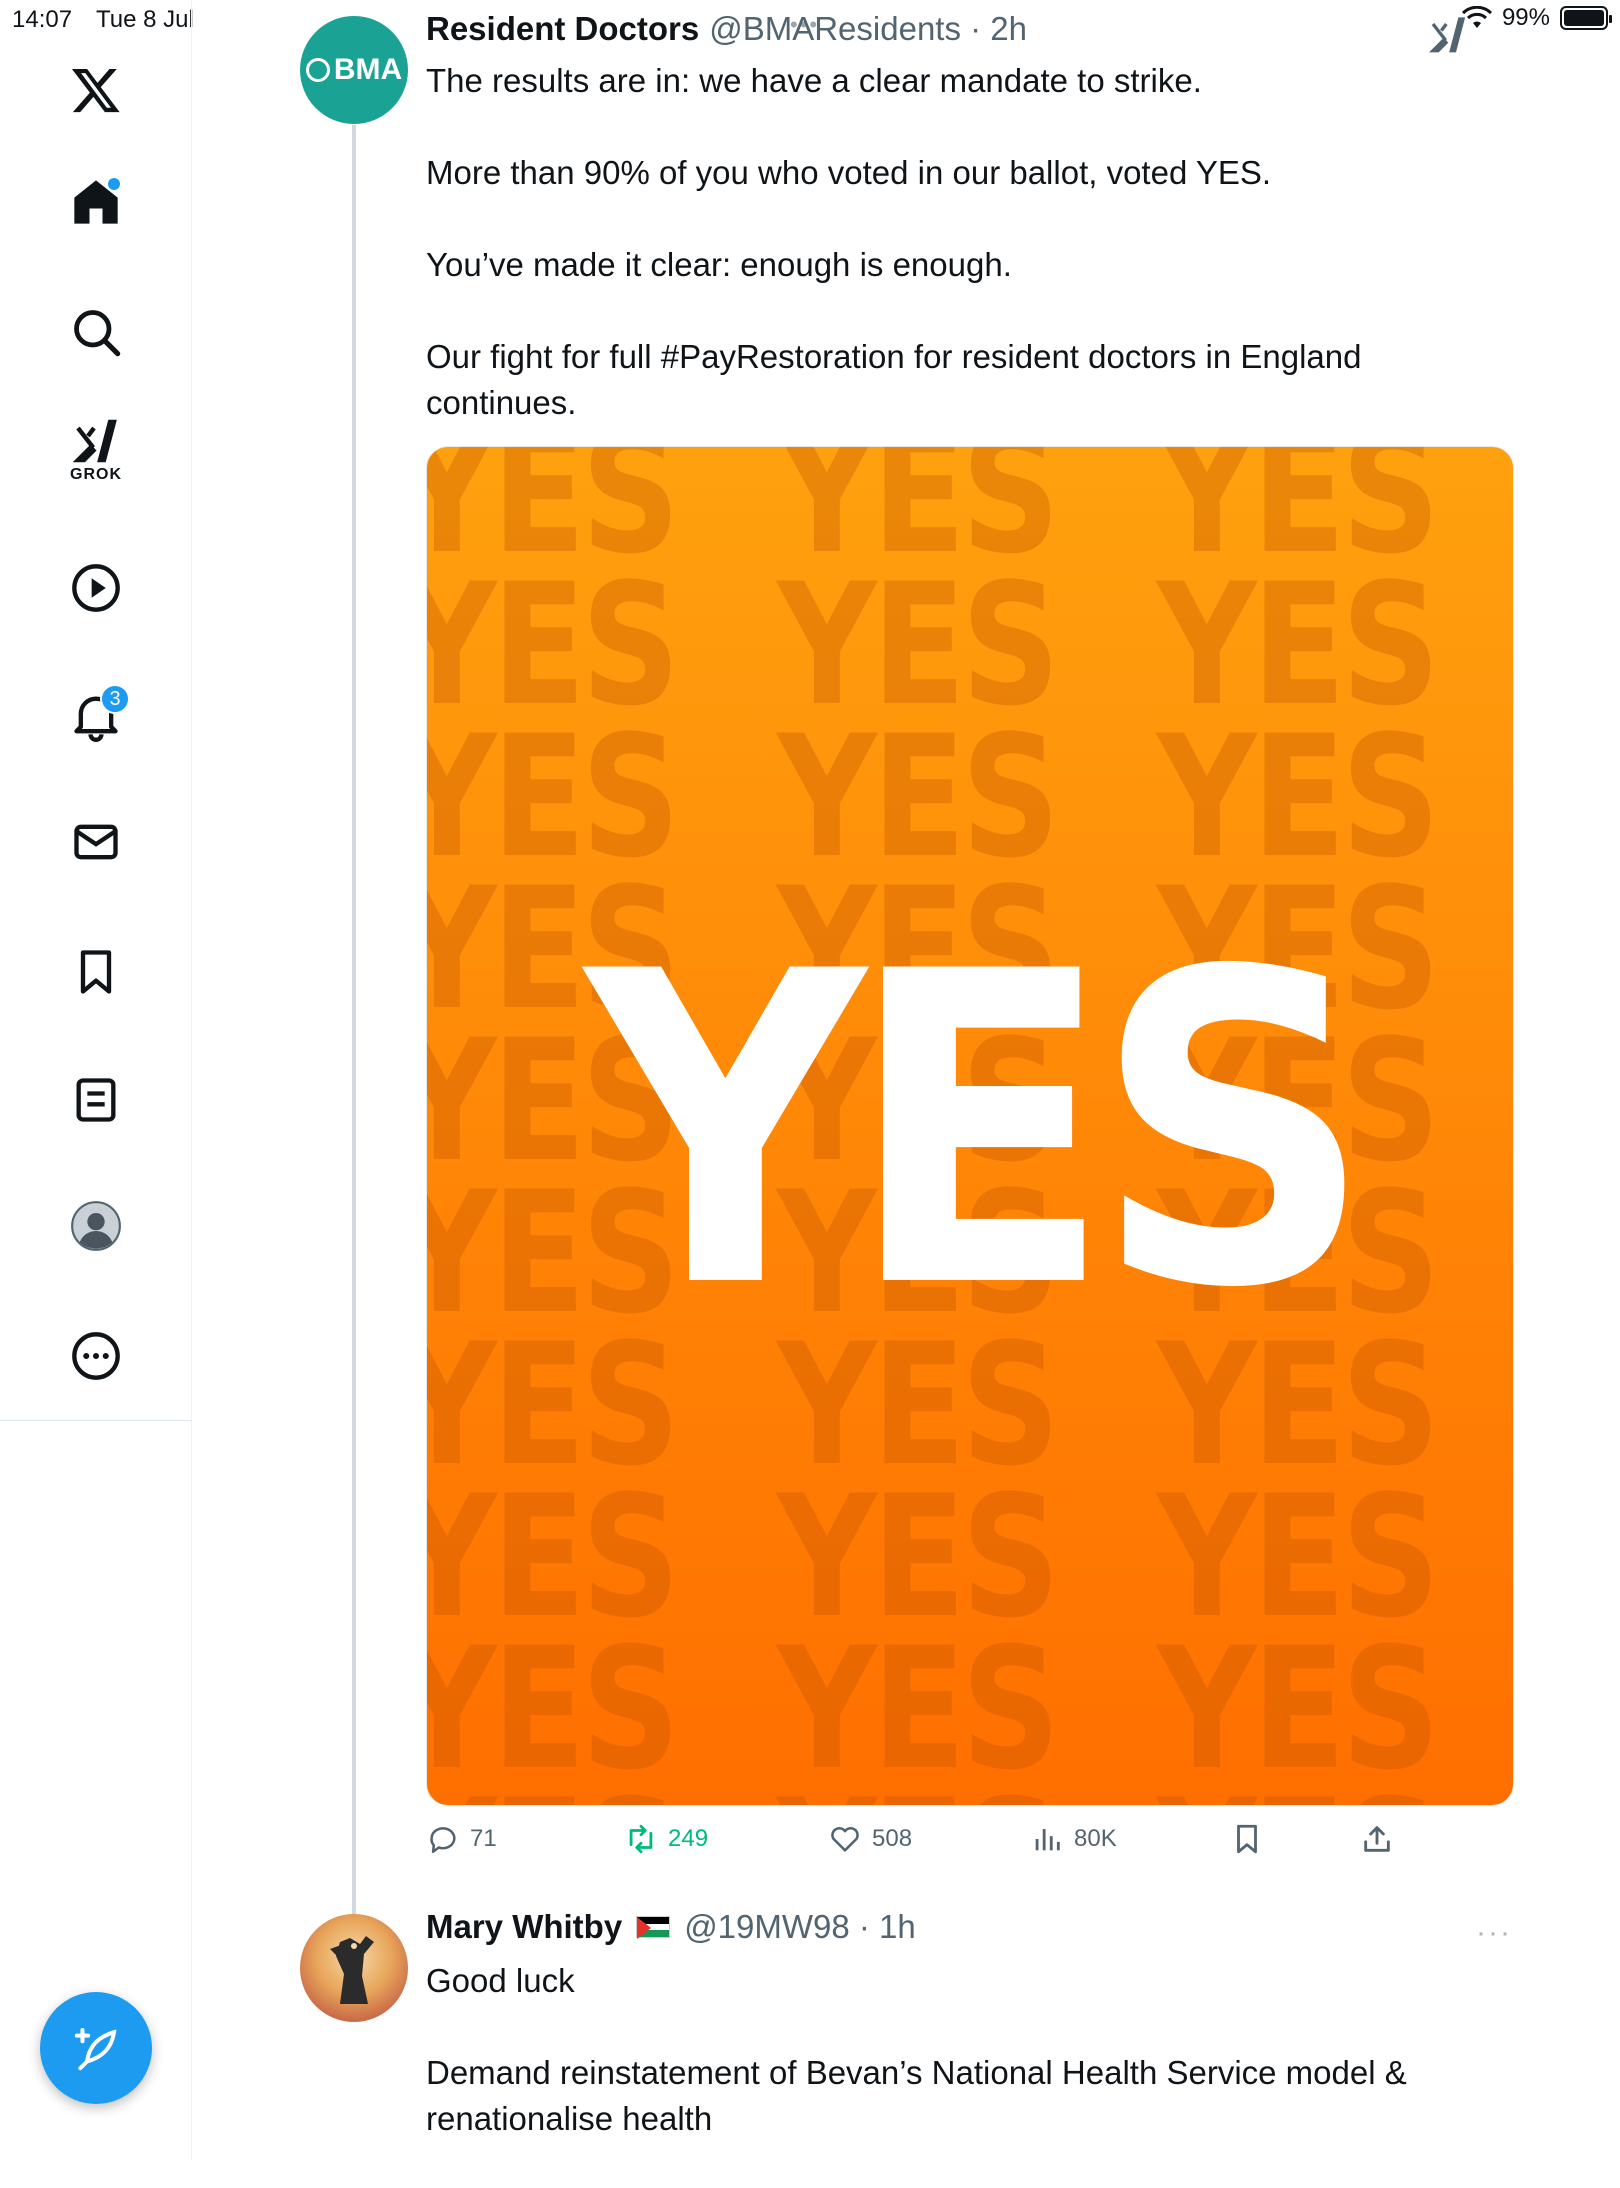  I want to click on author-name: Resident Doctors, so click(562, 28).